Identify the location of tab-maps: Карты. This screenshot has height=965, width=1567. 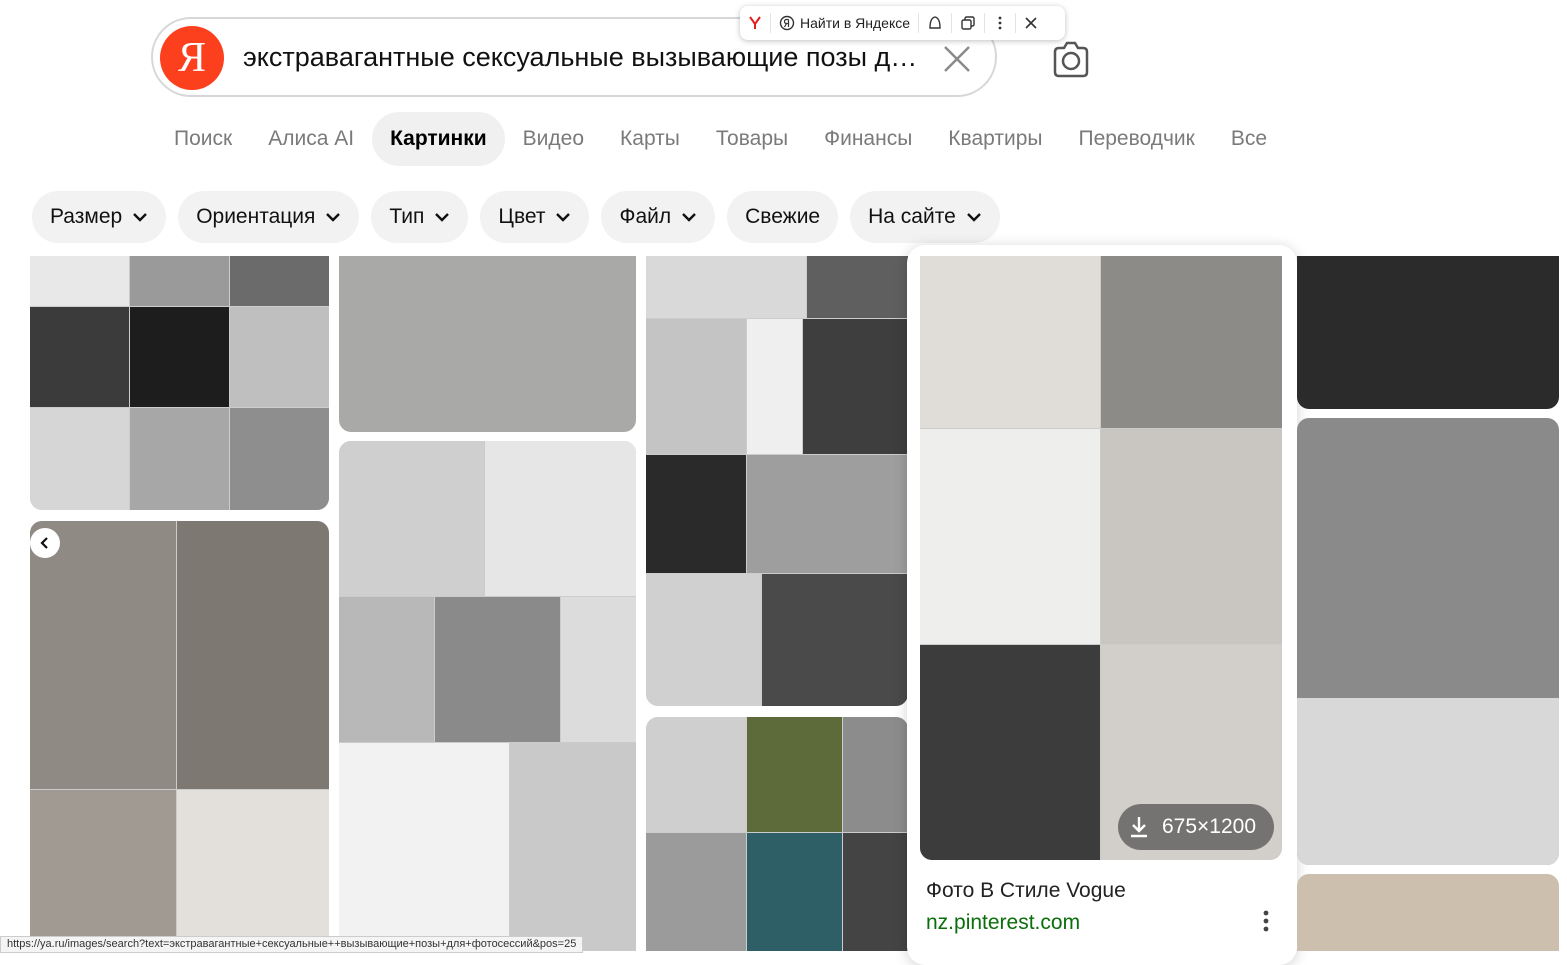
(650, 139).